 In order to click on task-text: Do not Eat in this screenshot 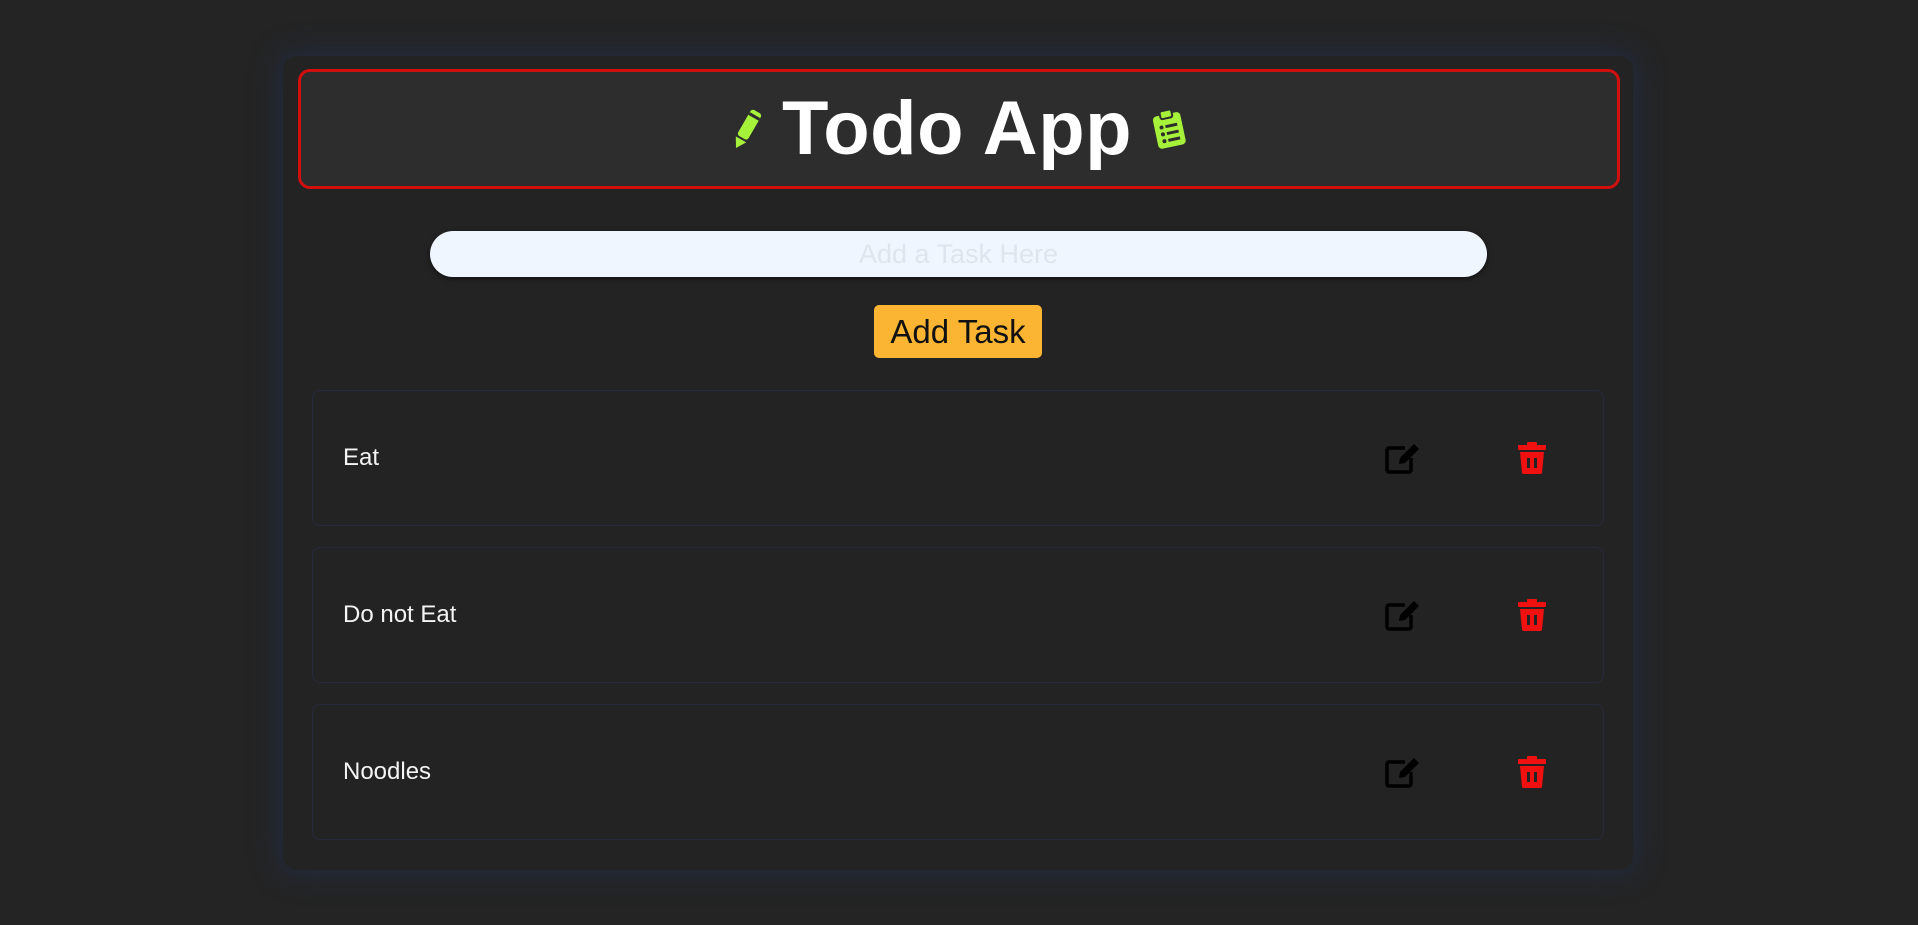, I will do `click(400, 614)`.